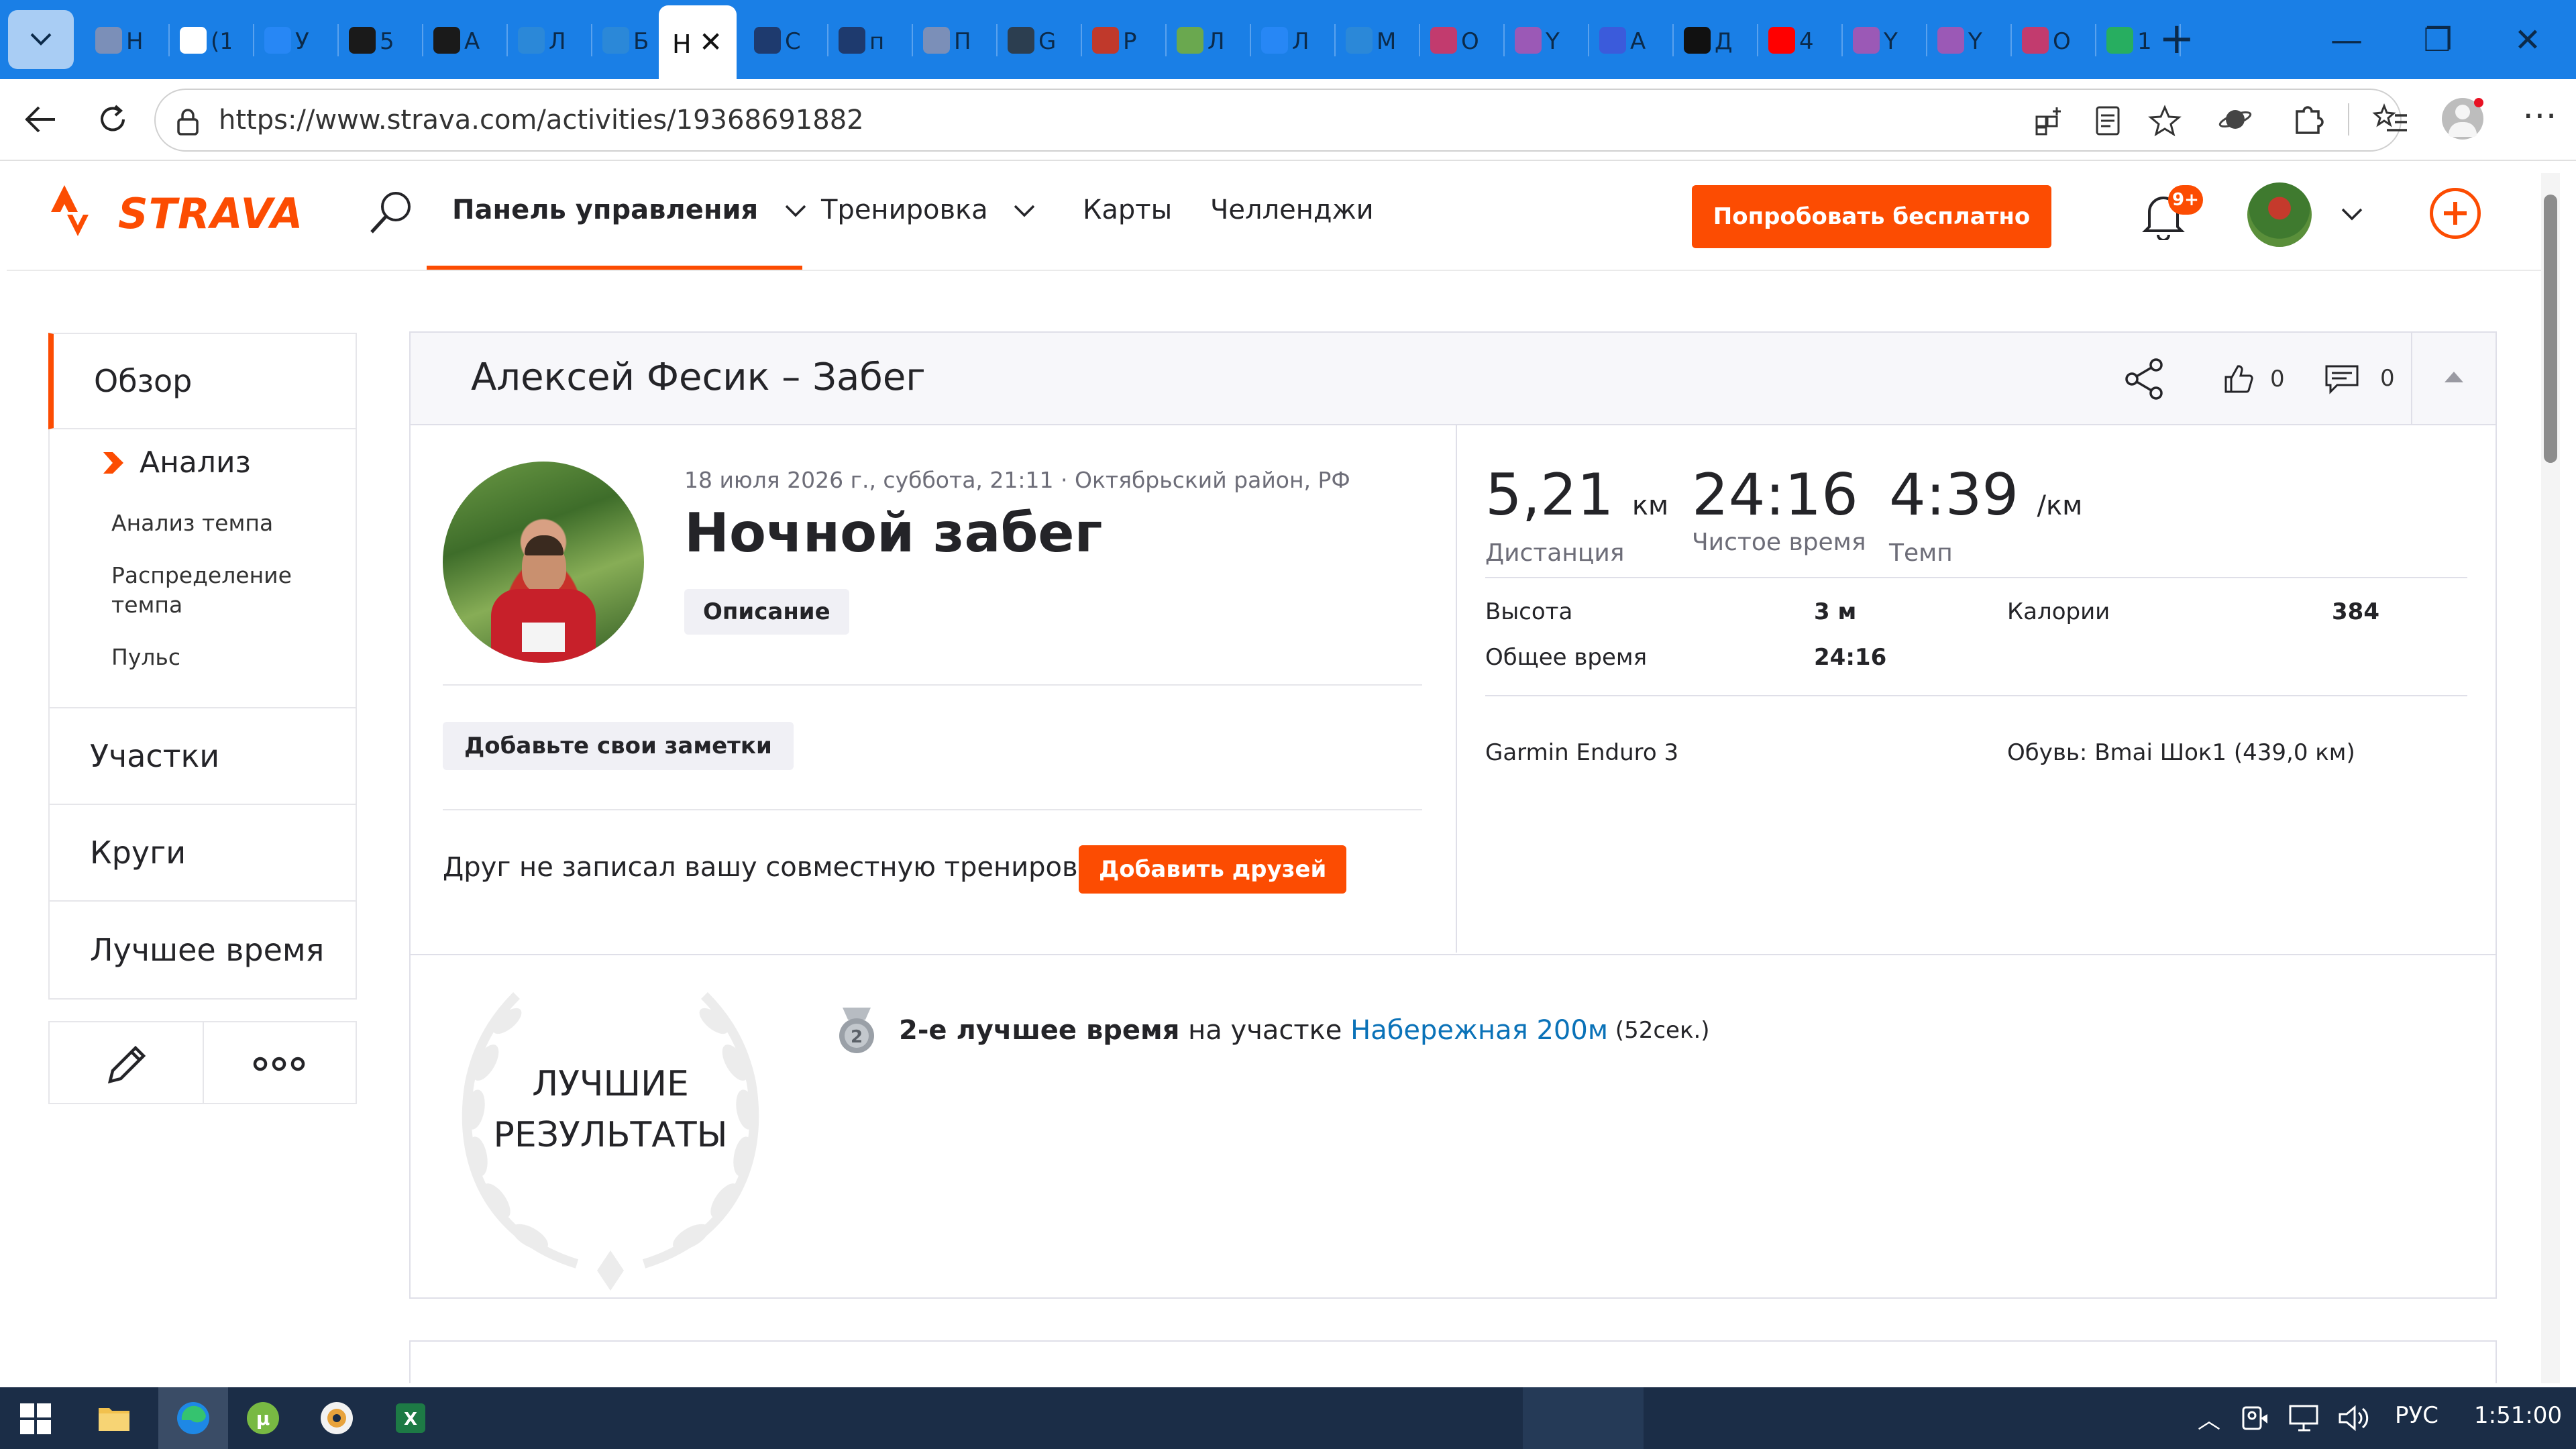 This screenshot has width=2576, height=1449. Describe the element at coordinates (193, 1418) in the screenshot. I see `edge-browser-icon` at that location.